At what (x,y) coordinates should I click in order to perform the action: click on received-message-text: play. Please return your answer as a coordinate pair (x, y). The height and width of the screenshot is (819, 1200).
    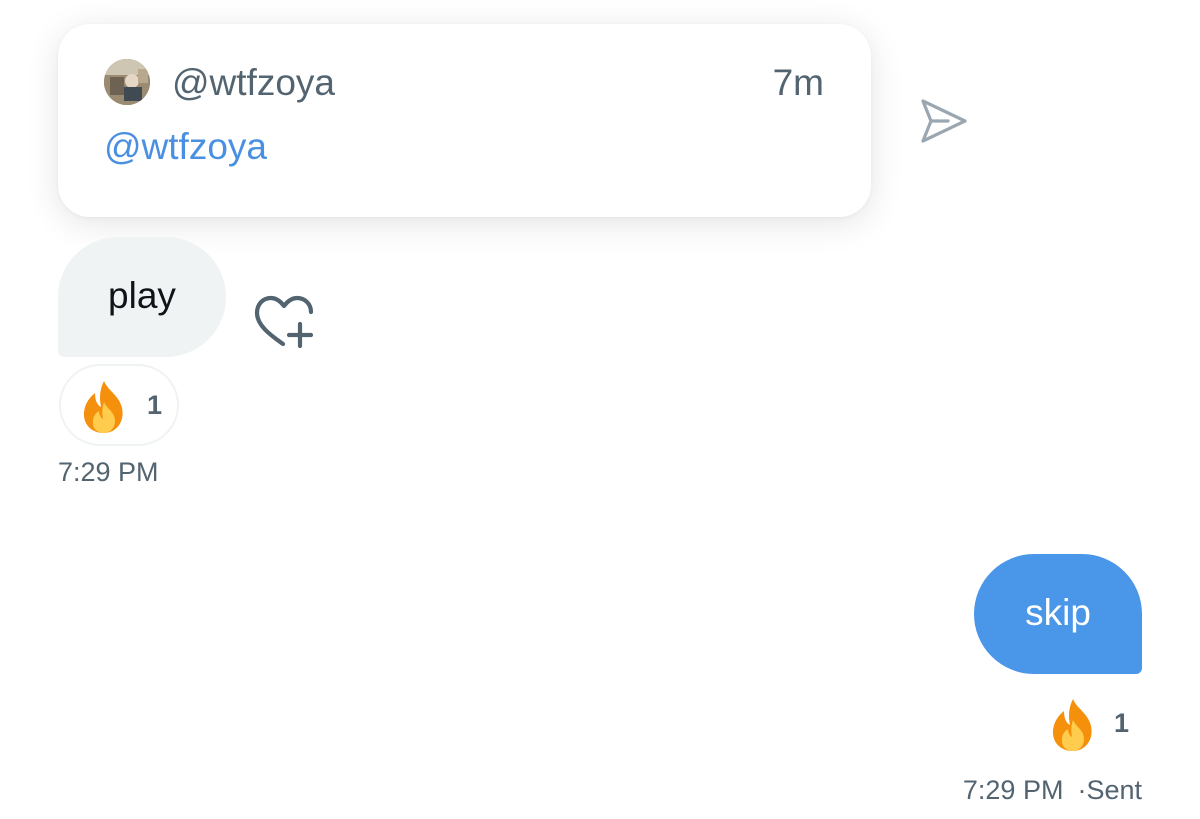
    Looking at the image, I should click on (142, 295).